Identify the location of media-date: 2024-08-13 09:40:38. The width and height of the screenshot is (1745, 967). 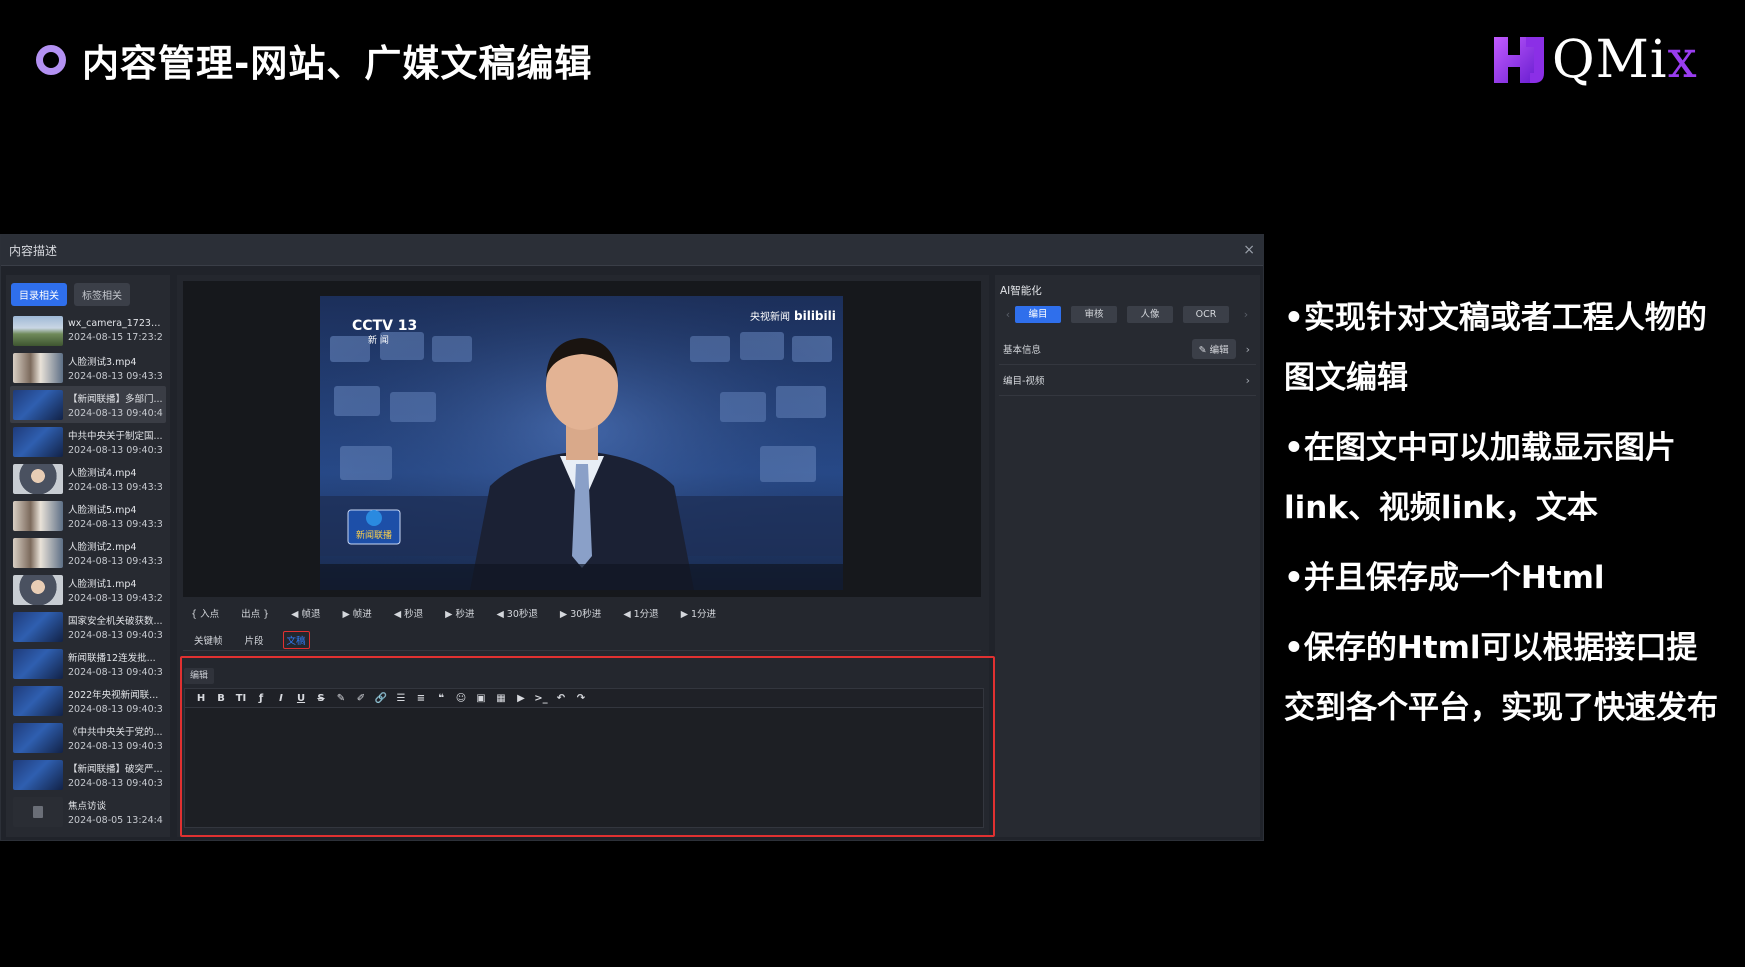
(115, 635).